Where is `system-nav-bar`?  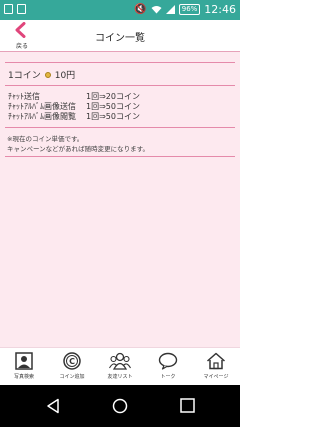
system-nav-bar is located at coordinates (120, 406).